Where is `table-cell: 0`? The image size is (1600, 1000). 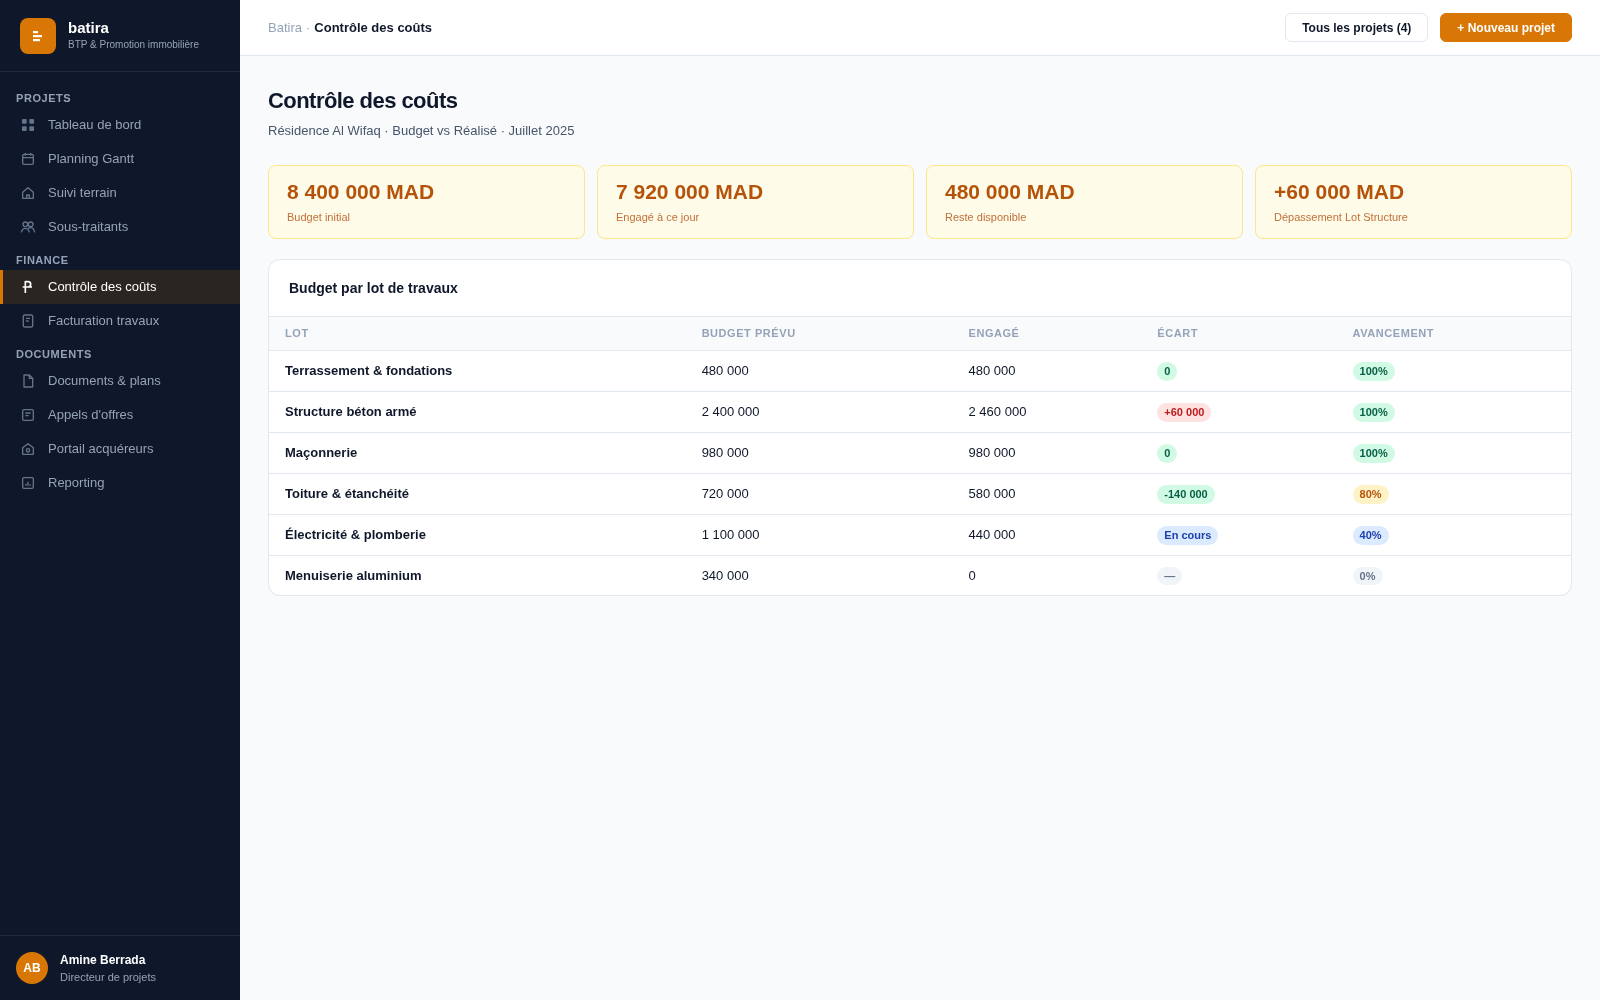 table-cell: 0 is located at coordinates (972, 575).